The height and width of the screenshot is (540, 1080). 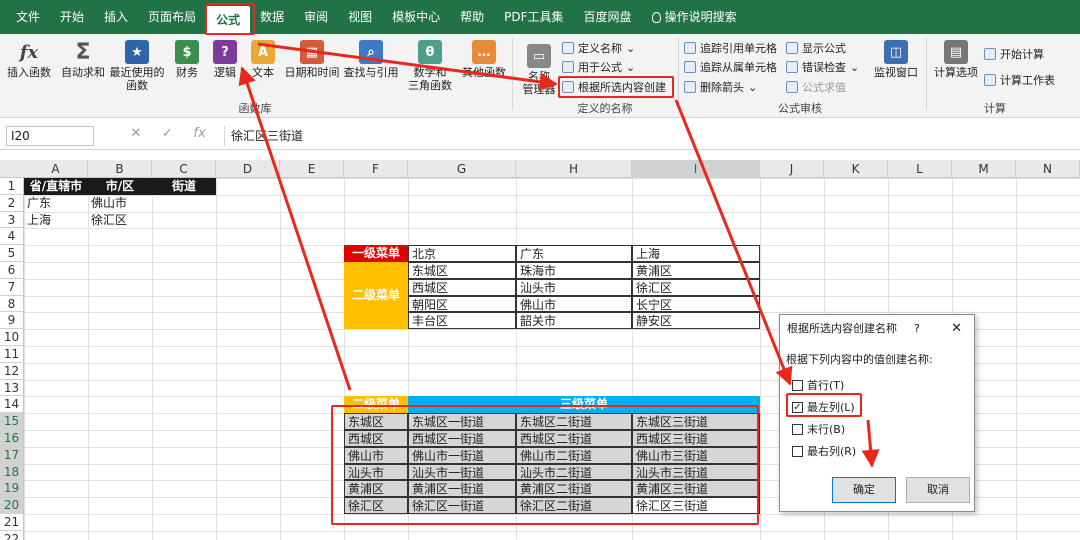 What do you see at coordinates (856, 169) in the screenshot?
I see `column-header-k: K` at bounding box center [856, 169].